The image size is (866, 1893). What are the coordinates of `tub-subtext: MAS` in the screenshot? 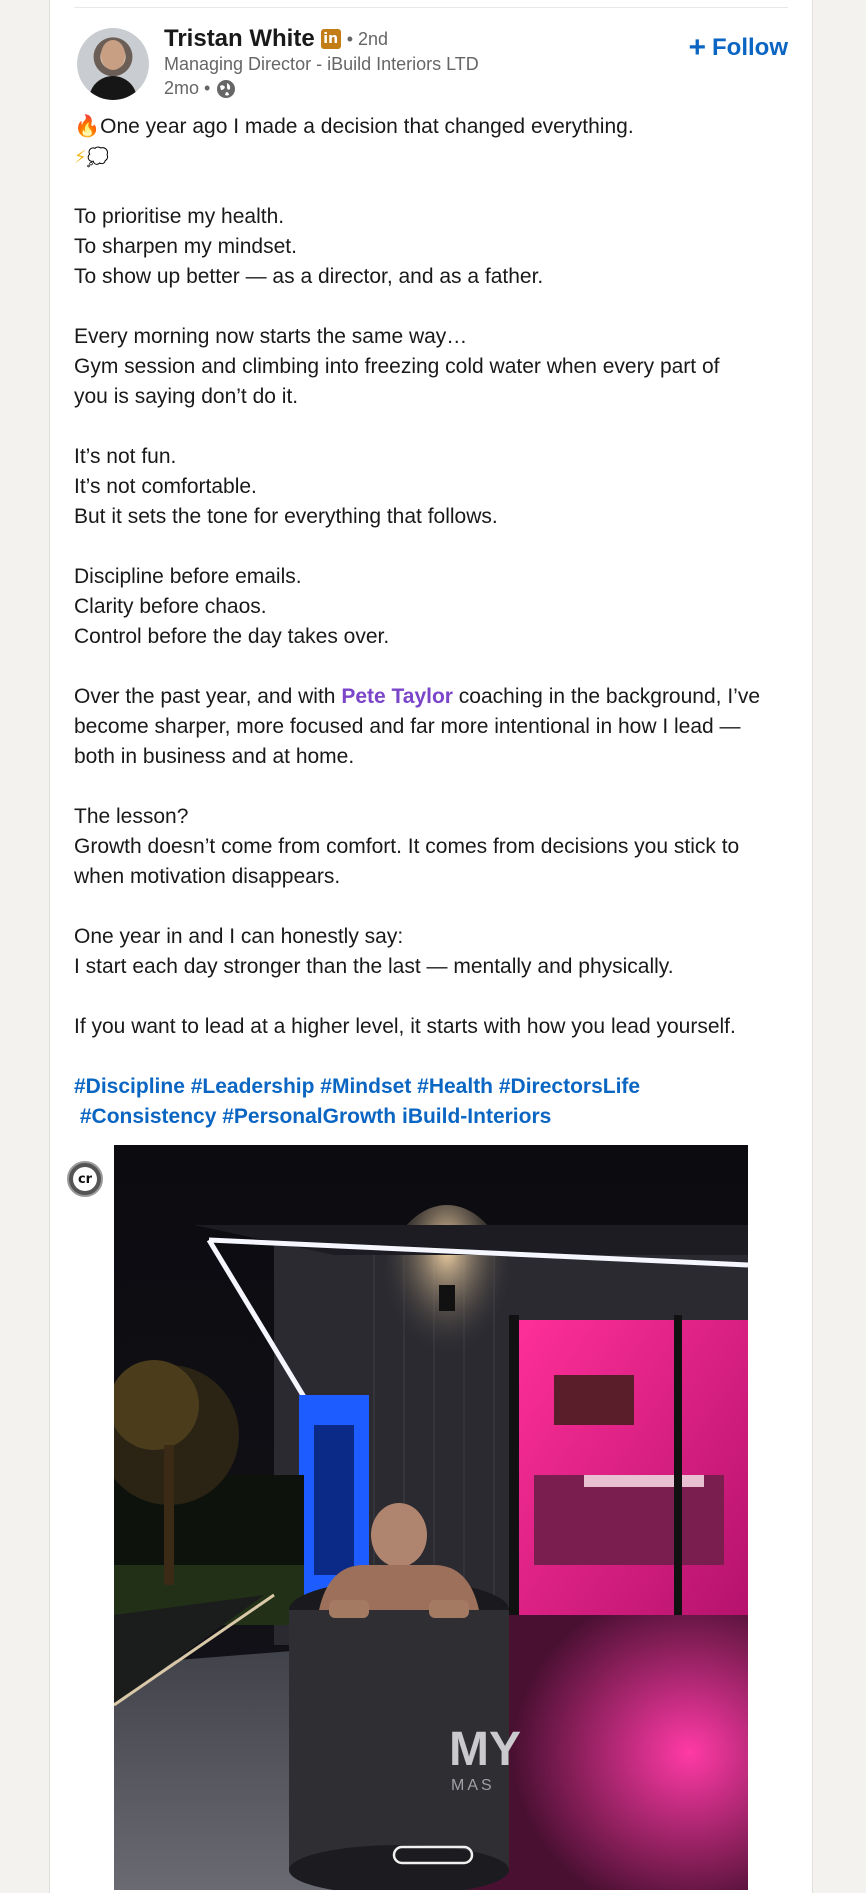 It's located at (473, 1785).